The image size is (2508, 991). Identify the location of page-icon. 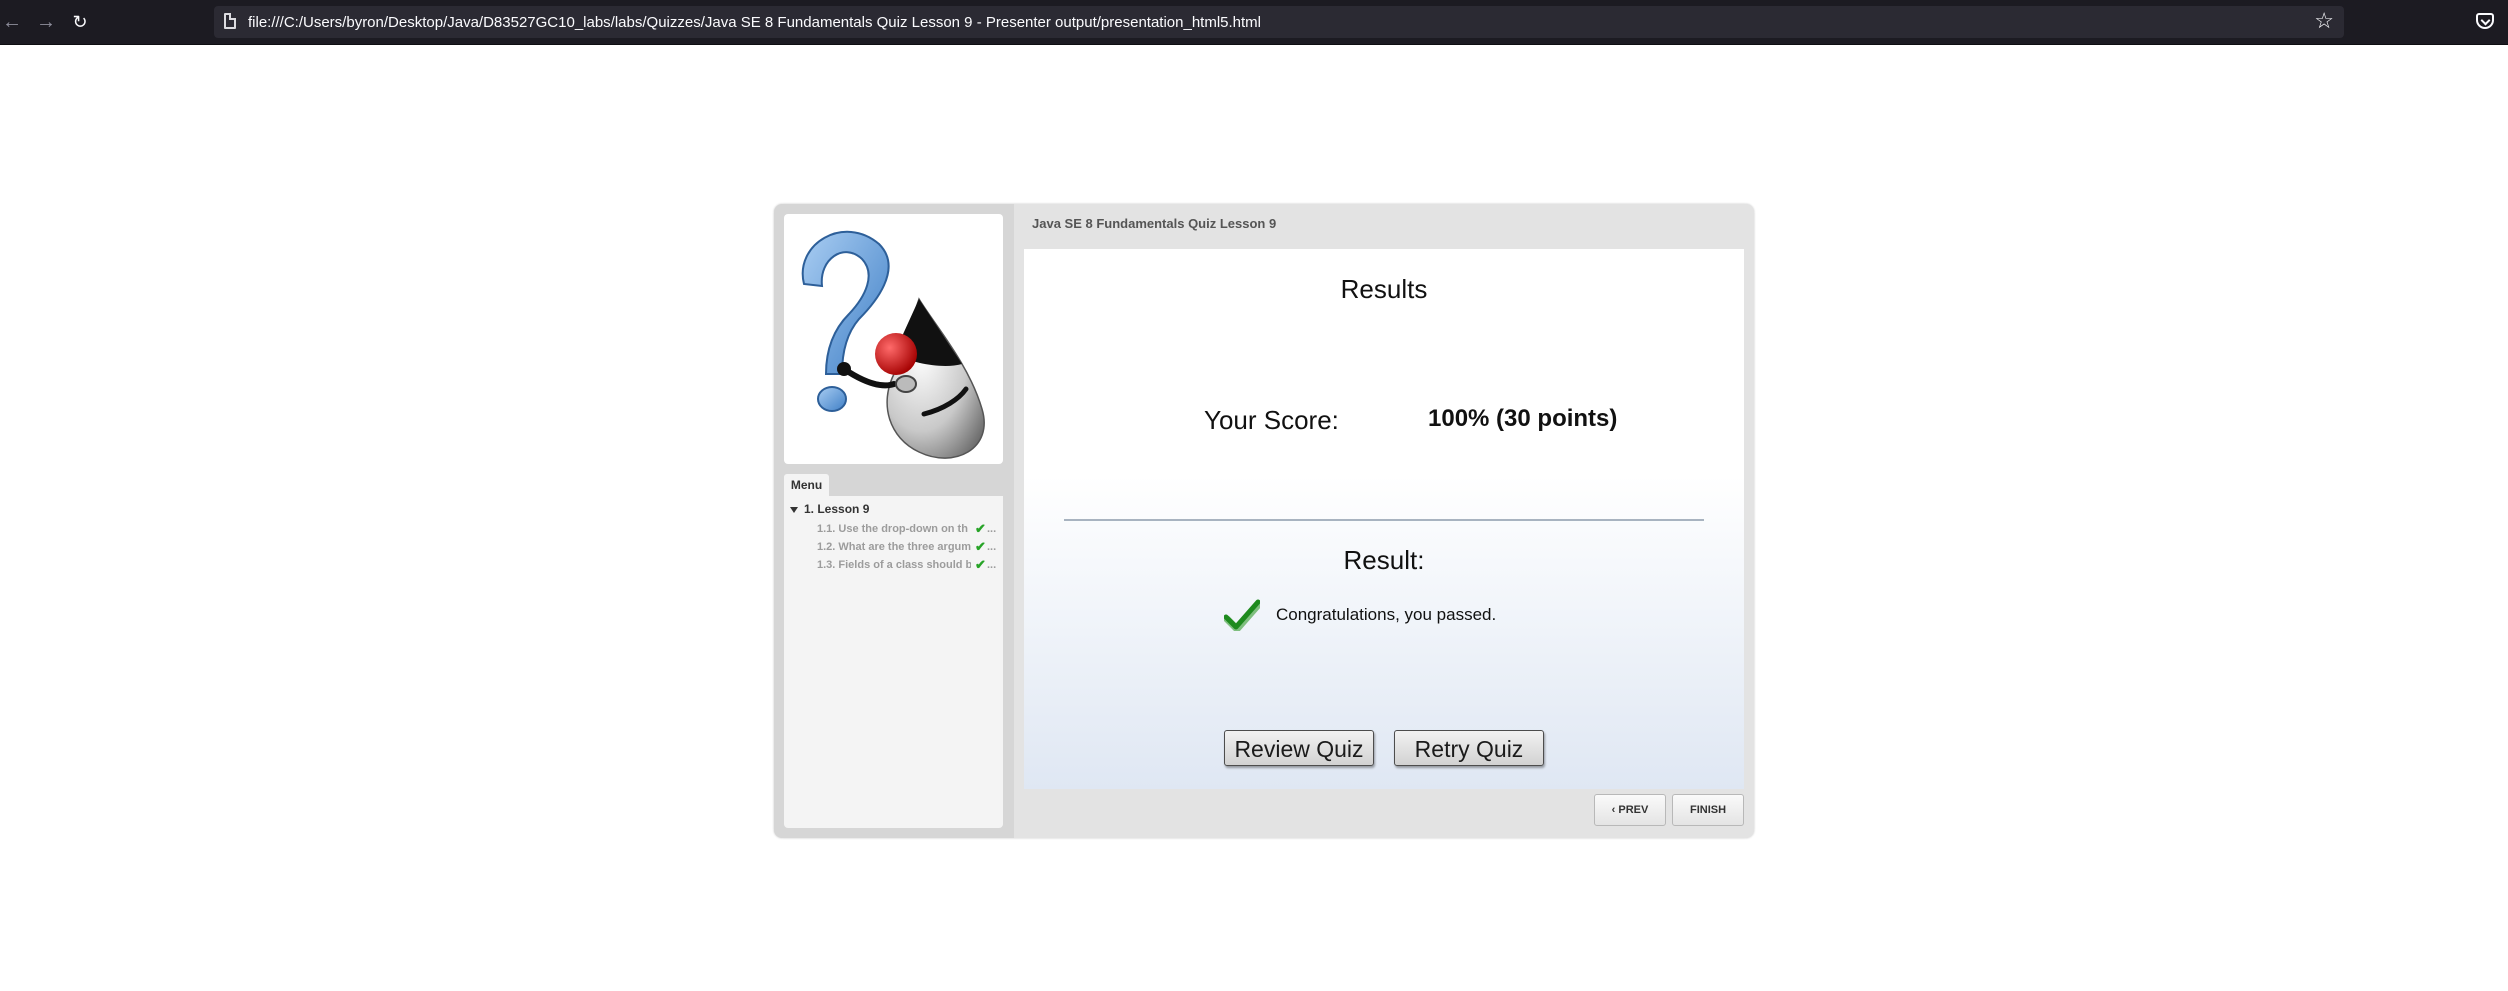
(230, 21).